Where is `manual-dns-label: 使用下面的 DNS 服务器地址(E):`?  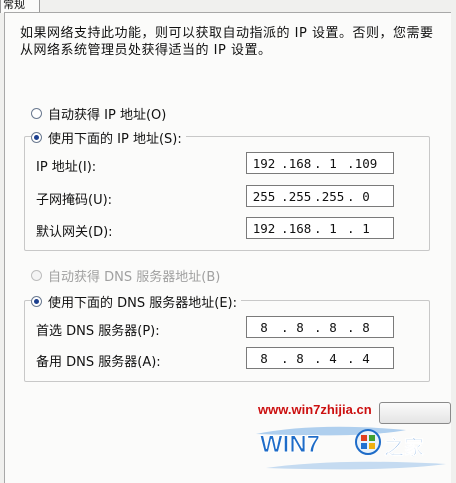
manual-dns-label: 使用下面的 DNS 服务器地址(E): is located at coordinates (142, 303).